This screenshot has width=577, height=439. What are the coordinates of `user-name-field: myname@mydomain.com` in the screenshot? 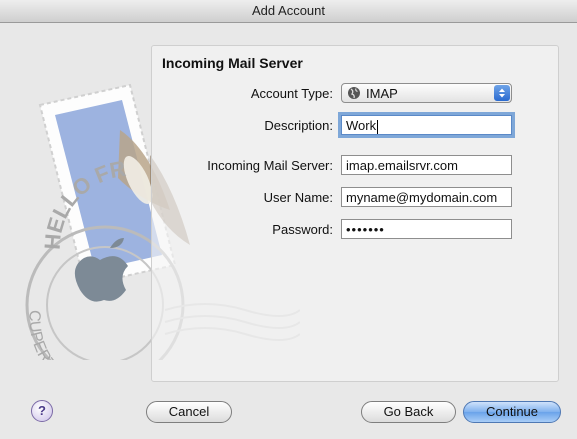 It's located at (426, 197).